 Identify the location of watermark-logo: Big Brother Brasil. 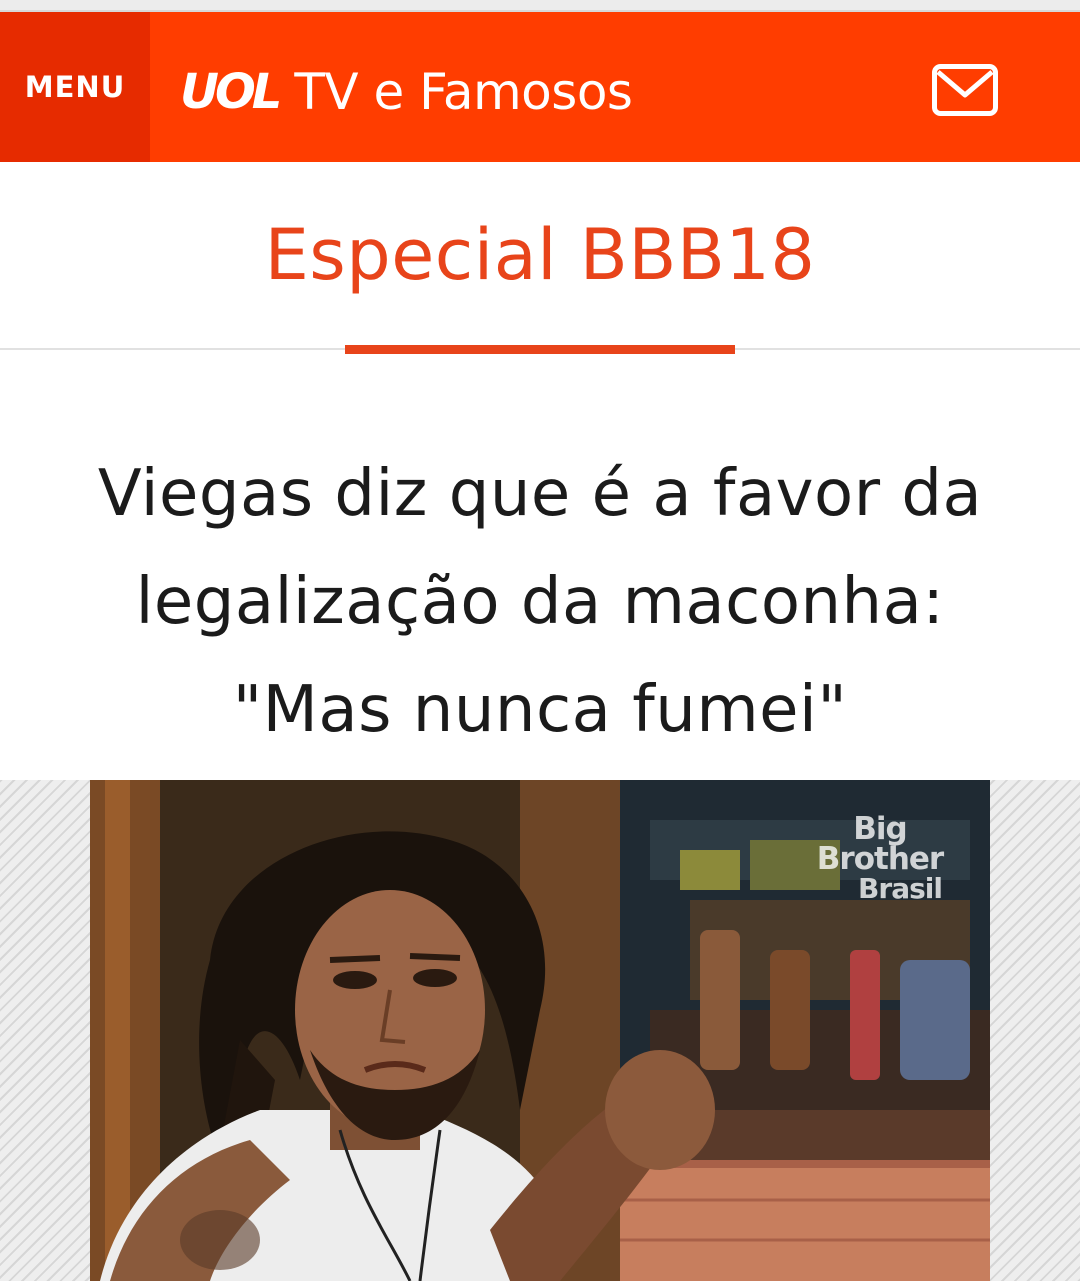
(880, 859).